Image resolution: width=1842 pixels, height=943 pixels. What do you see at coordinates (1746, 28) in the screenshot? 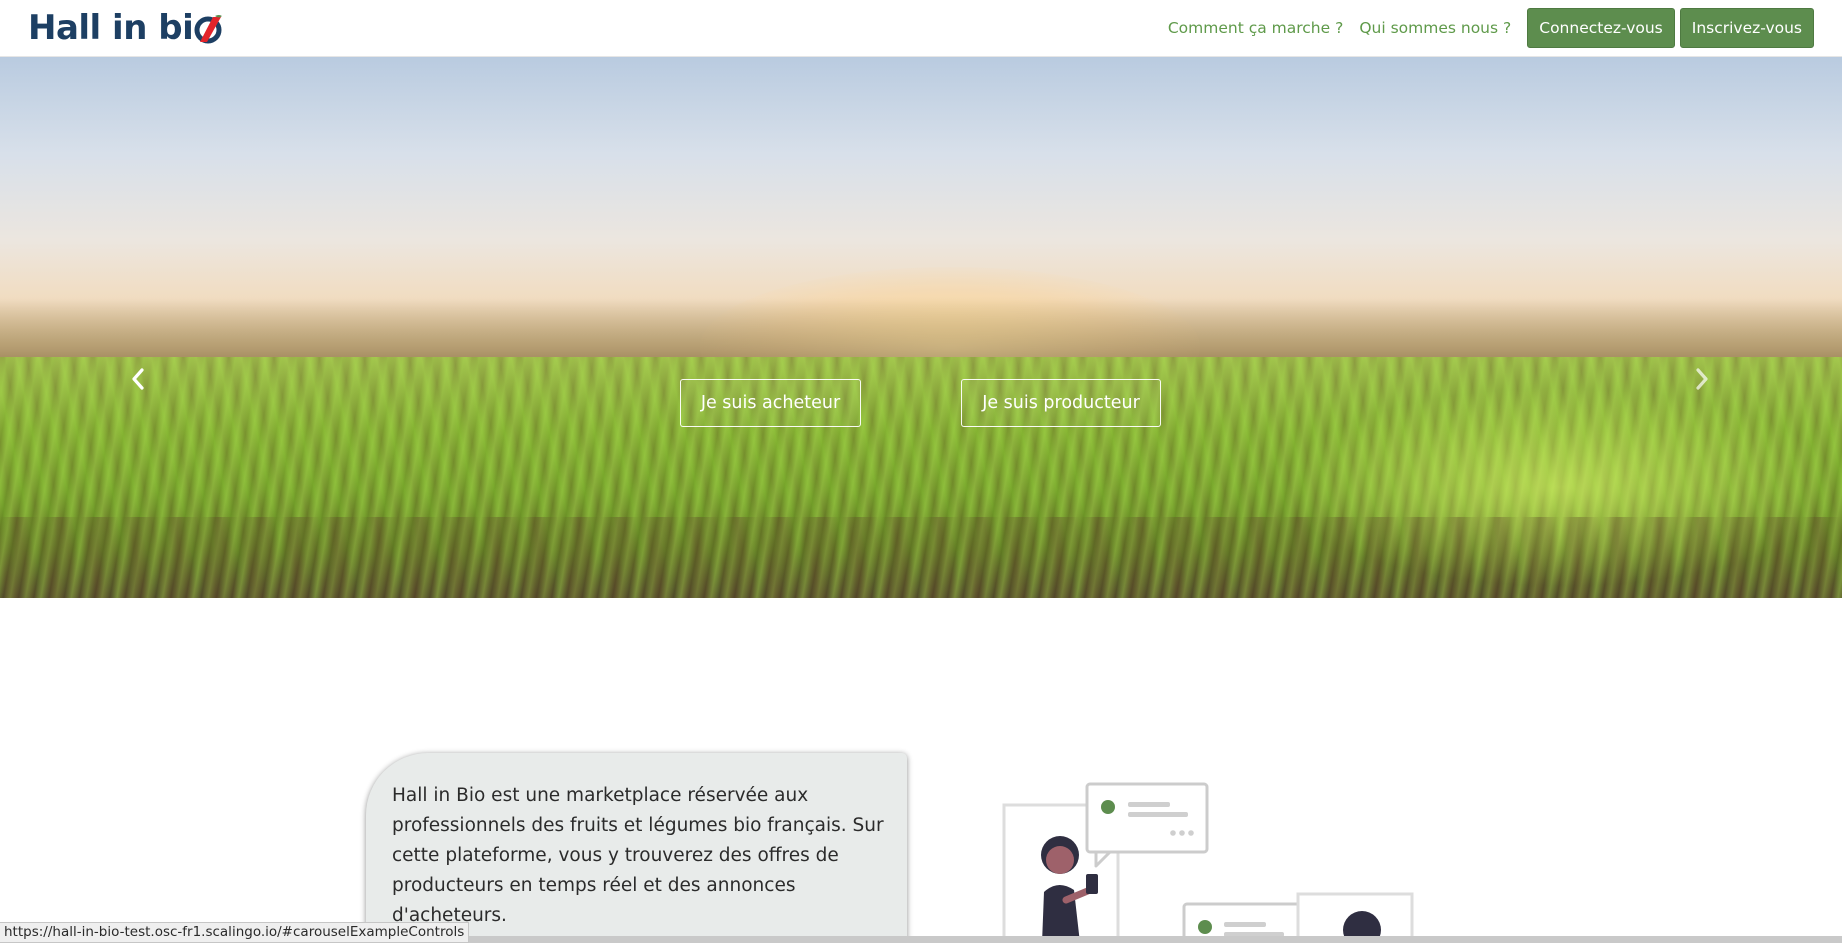
I see `signup-button: Inscrivez-vous` at bounding box center [1746, 28].